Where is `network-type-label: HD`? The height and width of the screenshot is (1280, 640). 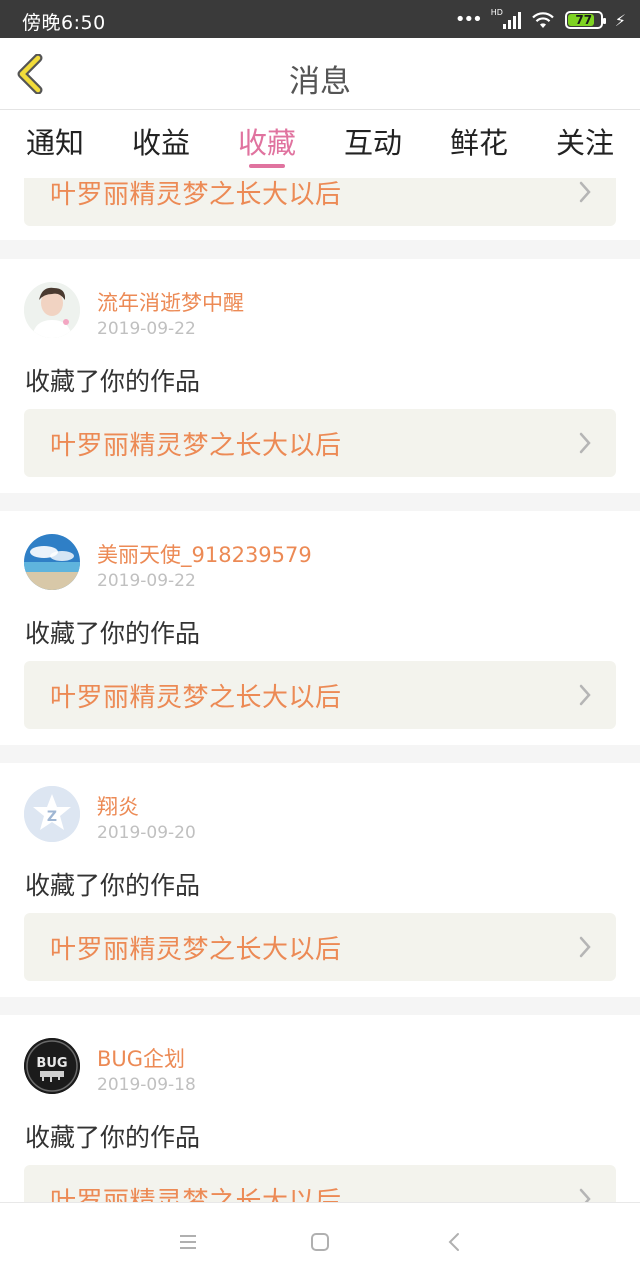
network-type-label: HD is located at coordinates (496, 12).